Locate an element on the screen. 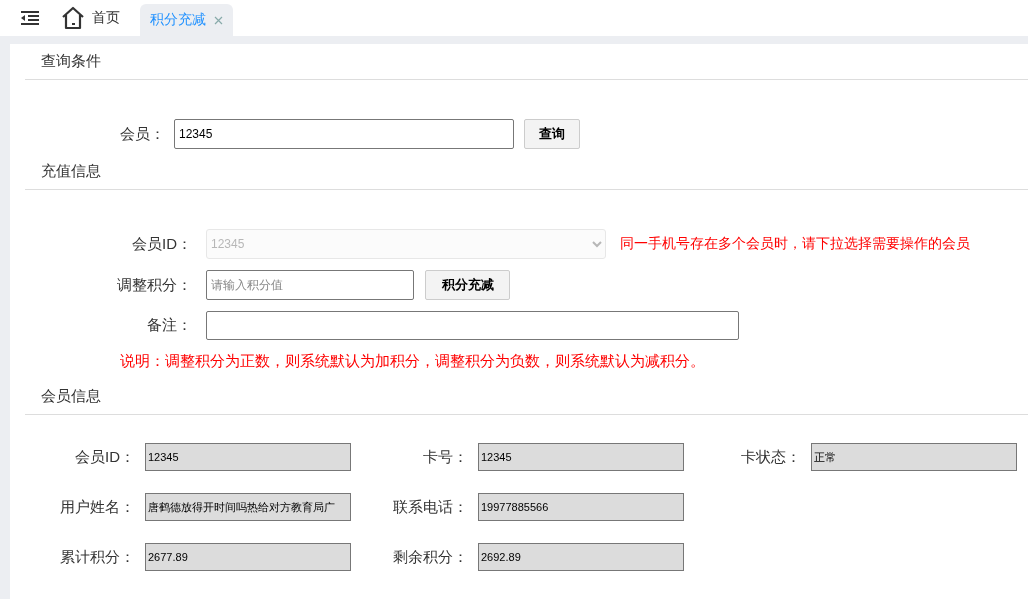 Image resolution: width=1028 pixels, height=599 pixels. home-tab: 首页 is located at coordinates (90, 18).